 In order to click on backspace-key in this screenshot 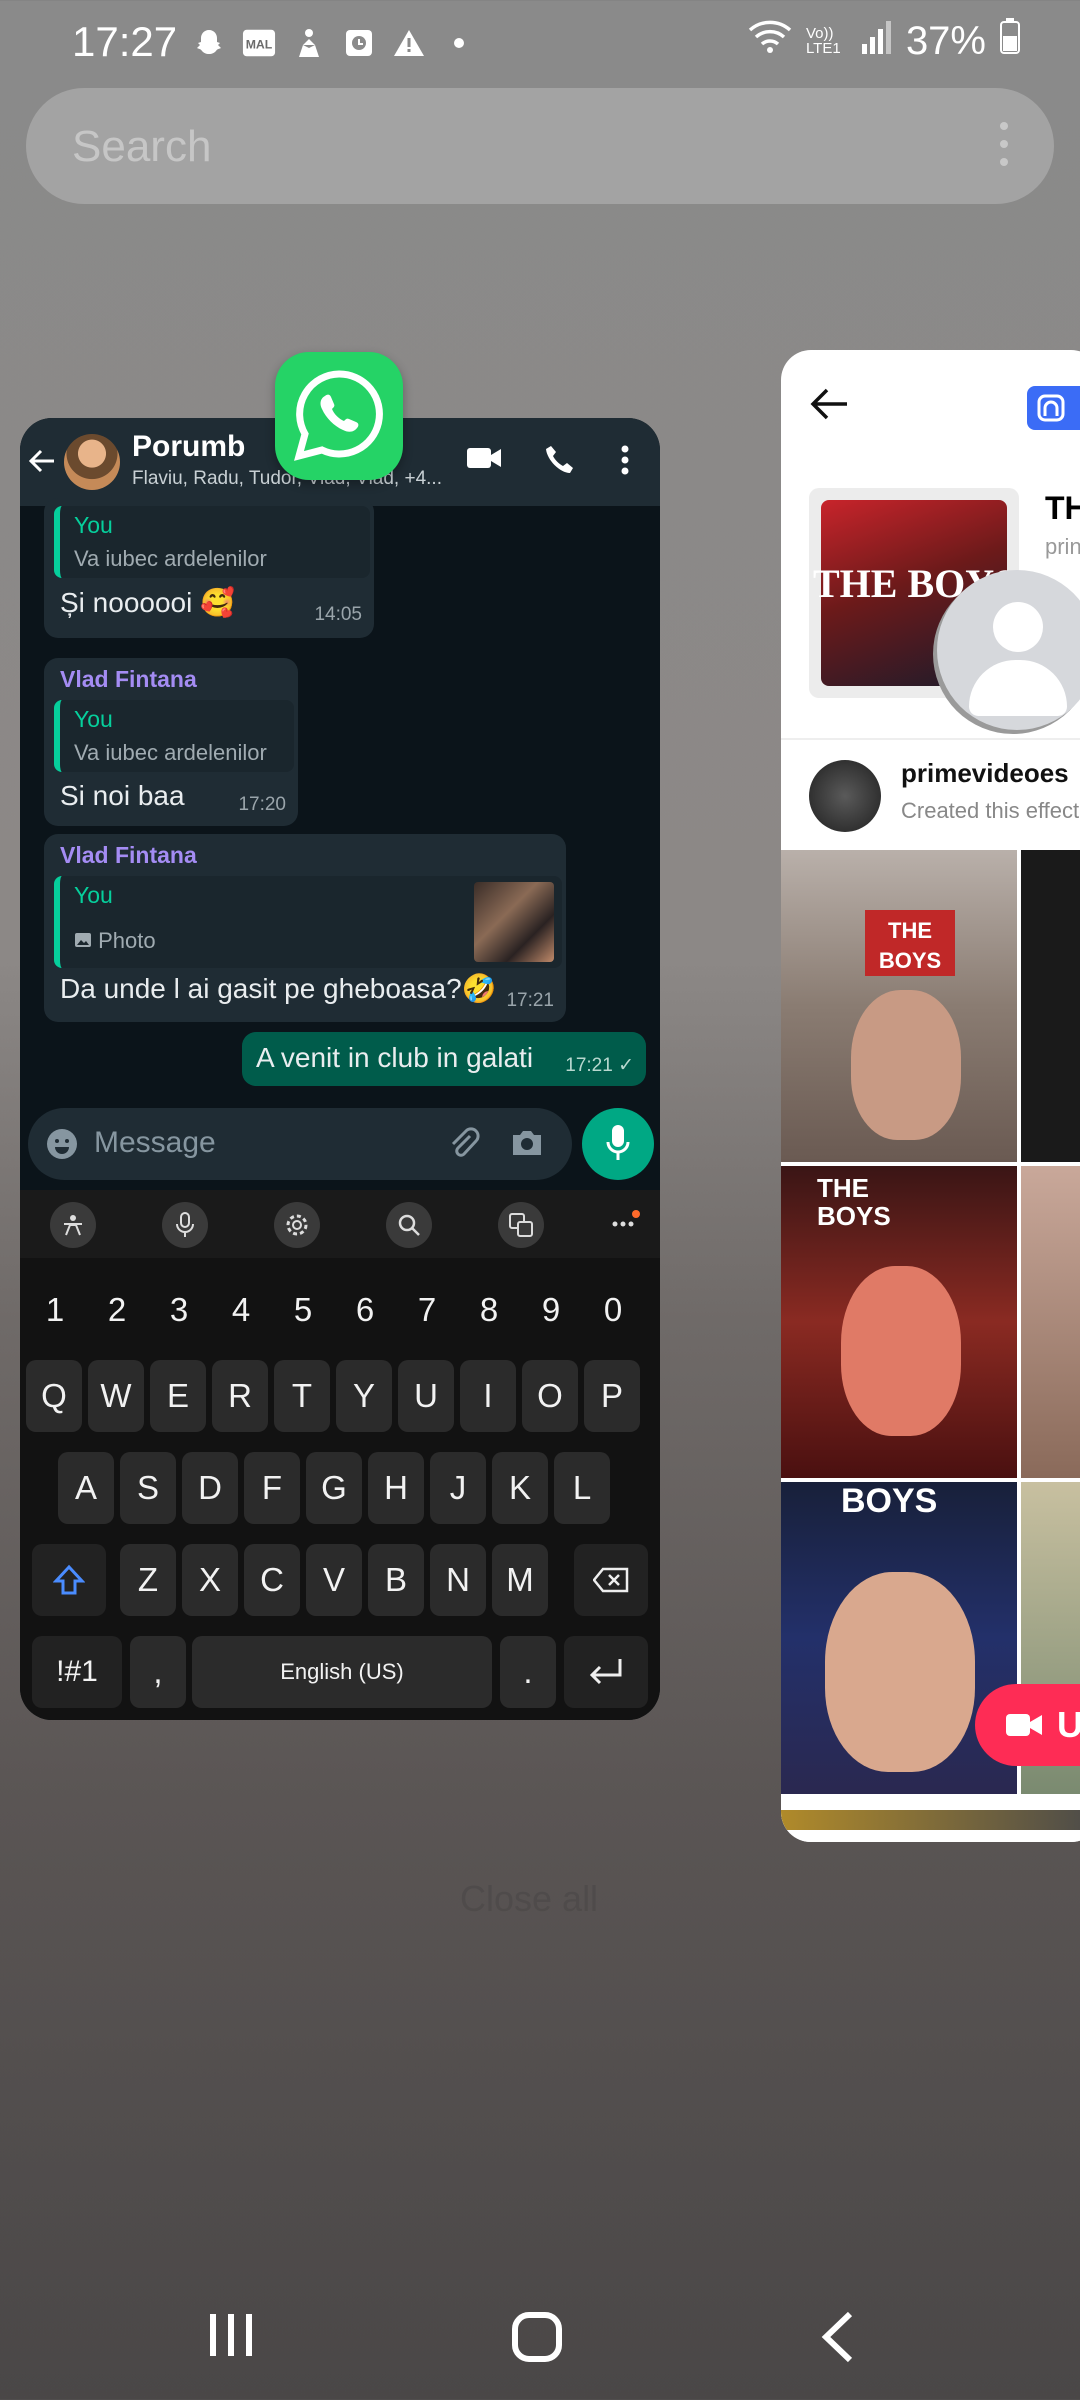, I will do `click(611, 1580)`.